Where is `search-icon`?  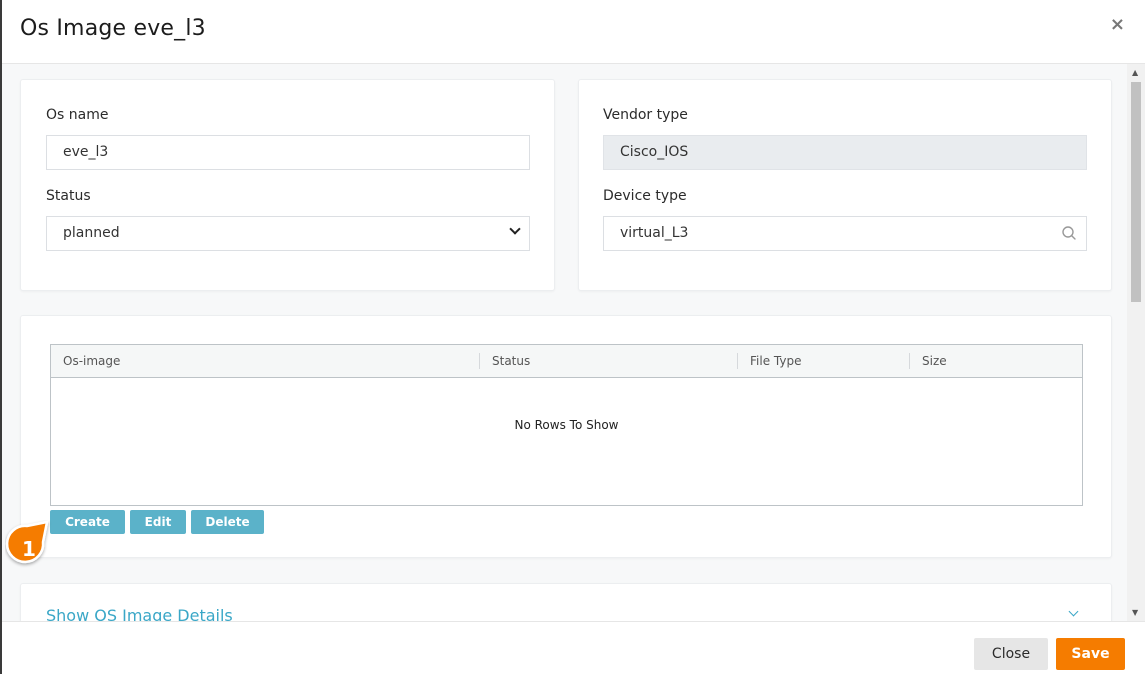
search-icon is located at coordinates (1069, 233).